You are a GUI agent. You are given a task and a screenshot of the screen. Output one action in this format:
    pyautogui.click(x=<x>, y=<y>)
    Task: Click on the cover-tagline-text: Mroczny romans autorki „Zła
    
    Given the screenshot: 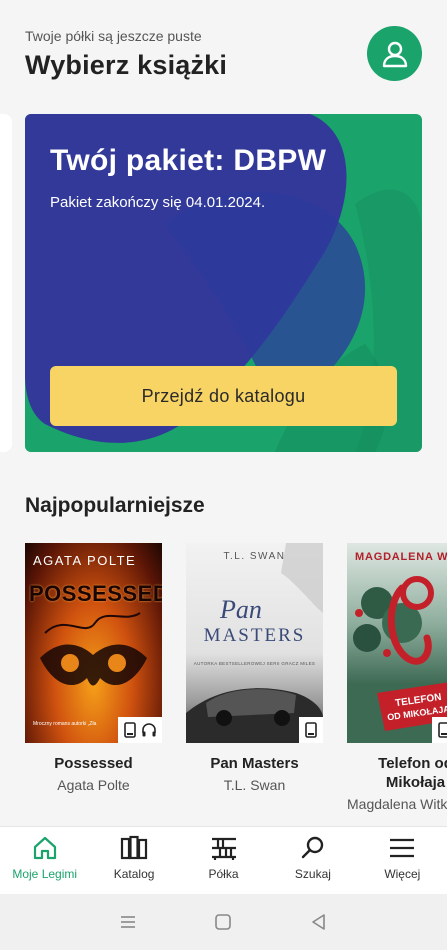 What is the action you would take?
    pyautogui.click(x=65, y=724)
    